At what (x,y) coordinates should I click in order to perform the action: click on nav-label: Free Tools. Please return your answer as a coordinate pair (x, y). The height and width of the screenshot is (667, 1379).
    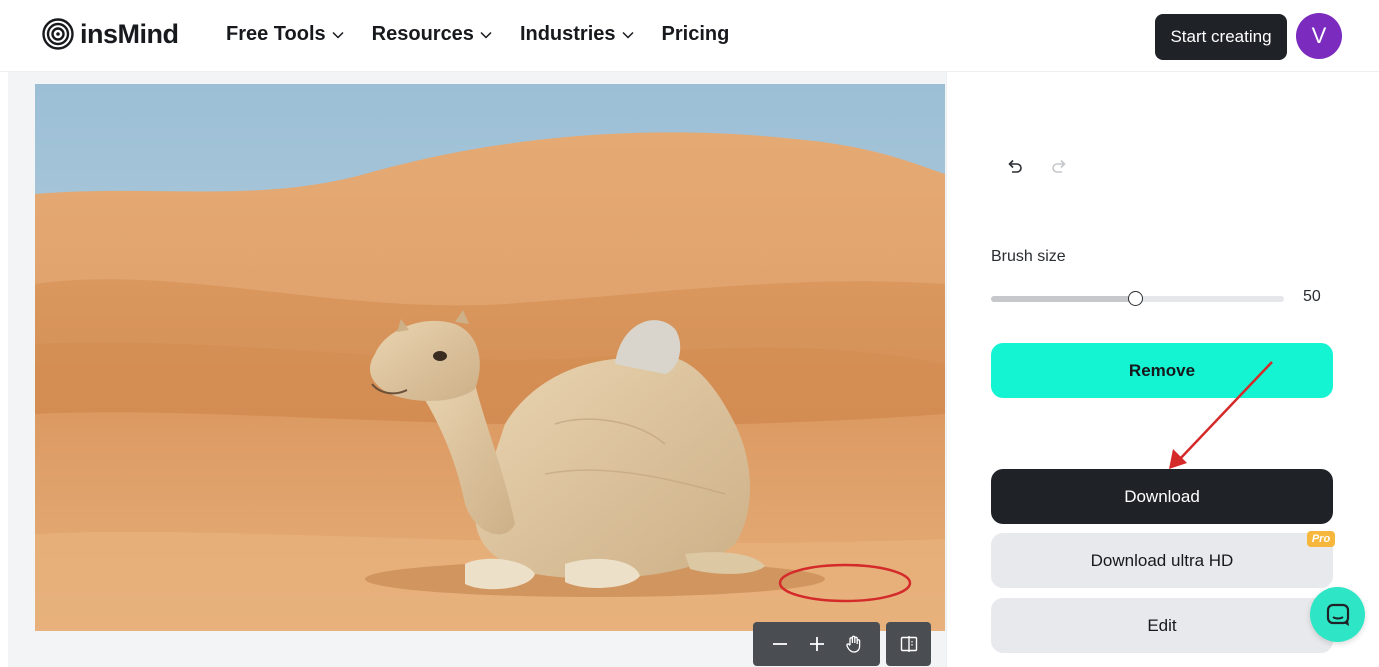
    Looking at the image, I should click on (276, 34).